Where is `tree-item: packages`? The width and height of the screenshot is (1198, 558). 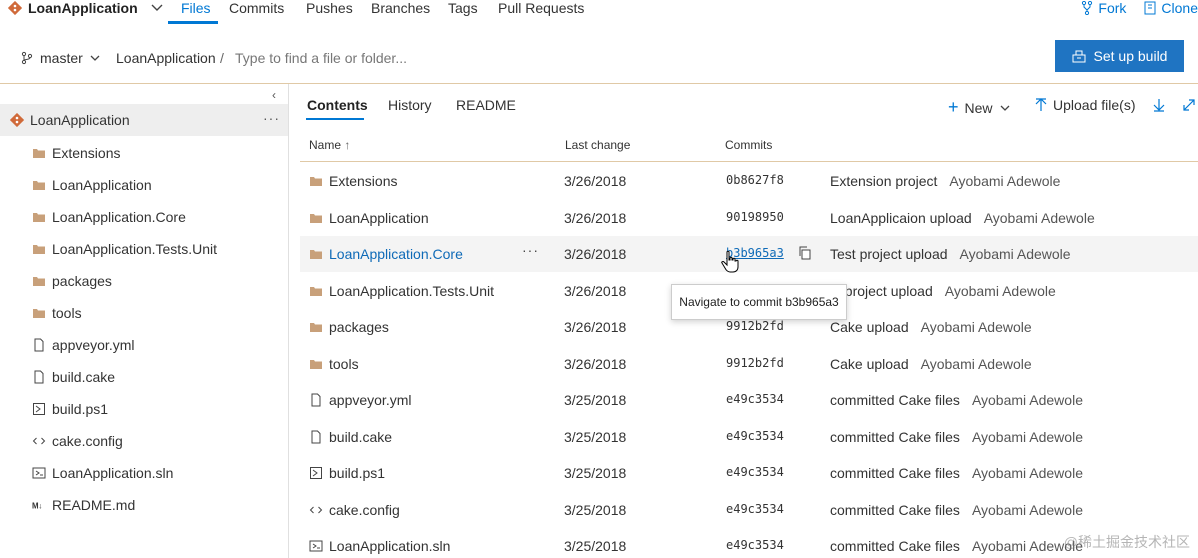
tree-item: packages is located at coordinates (72, 281).